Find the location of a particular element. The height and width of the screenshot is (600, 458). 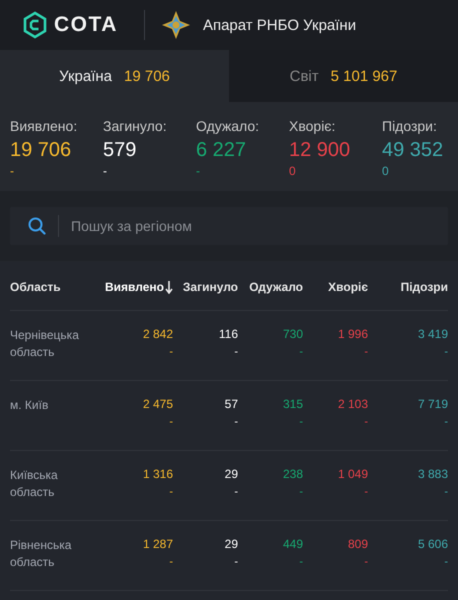

table-cell: 3 419 is located at coordinates (433, 334).